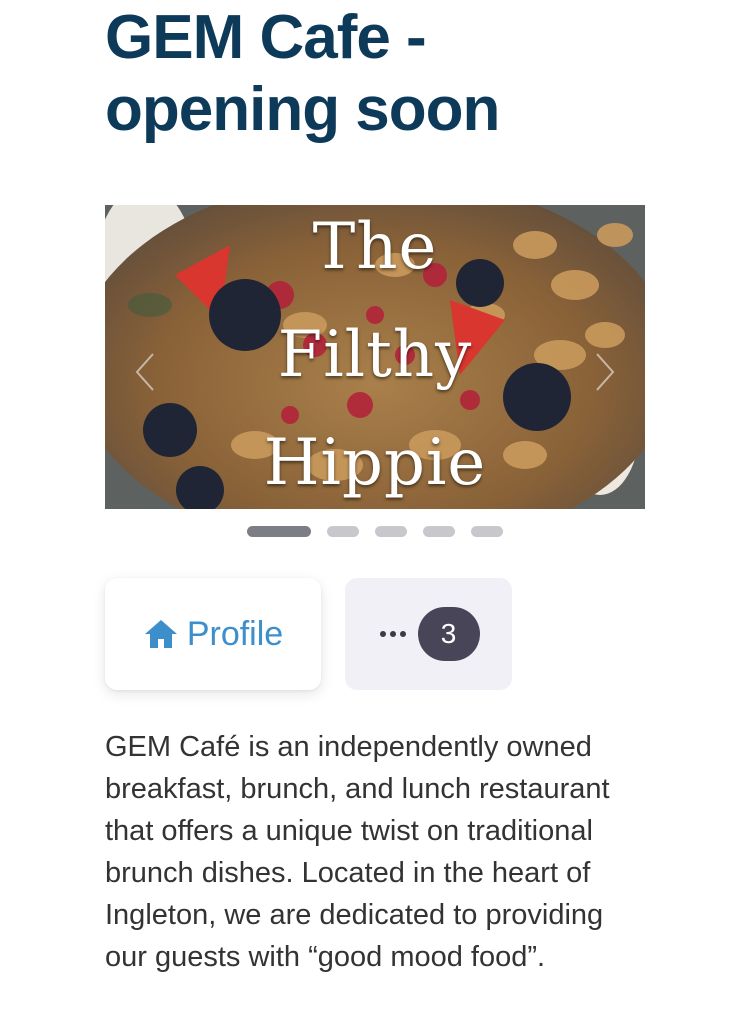  Describe the element at coordinates (375, 247) in the screenshot. I see `slide-caption-line: The` at that location.